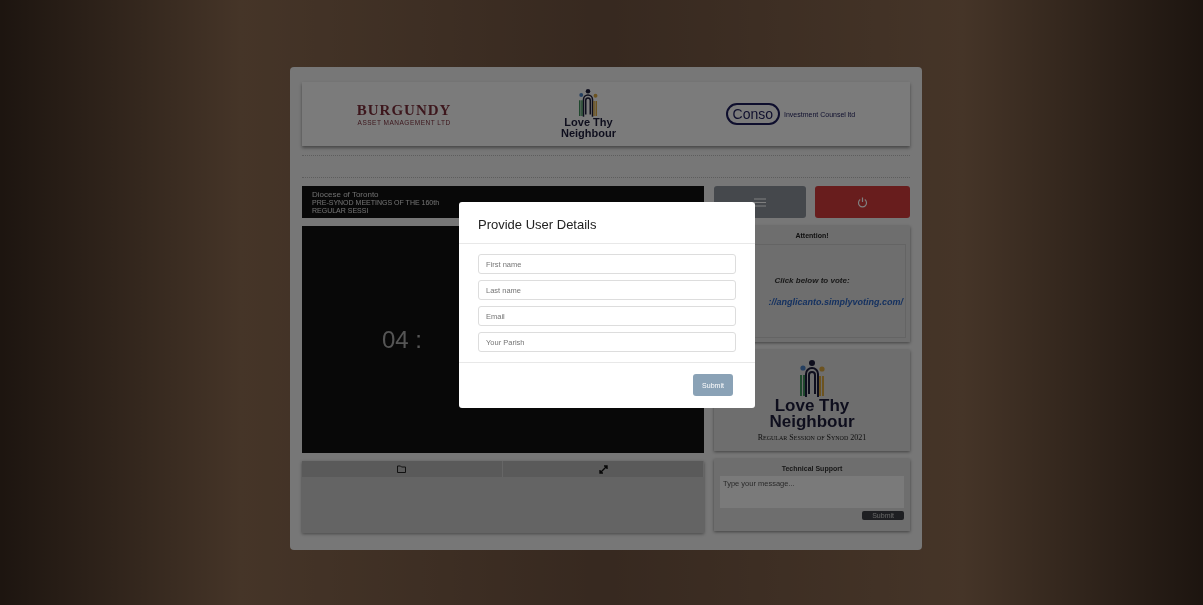 This screenshot has height=605, width=1203. Describe the element at coordinates (607, 223) in the screenshot. I see `dialog-title: Provide User Details` at that location.